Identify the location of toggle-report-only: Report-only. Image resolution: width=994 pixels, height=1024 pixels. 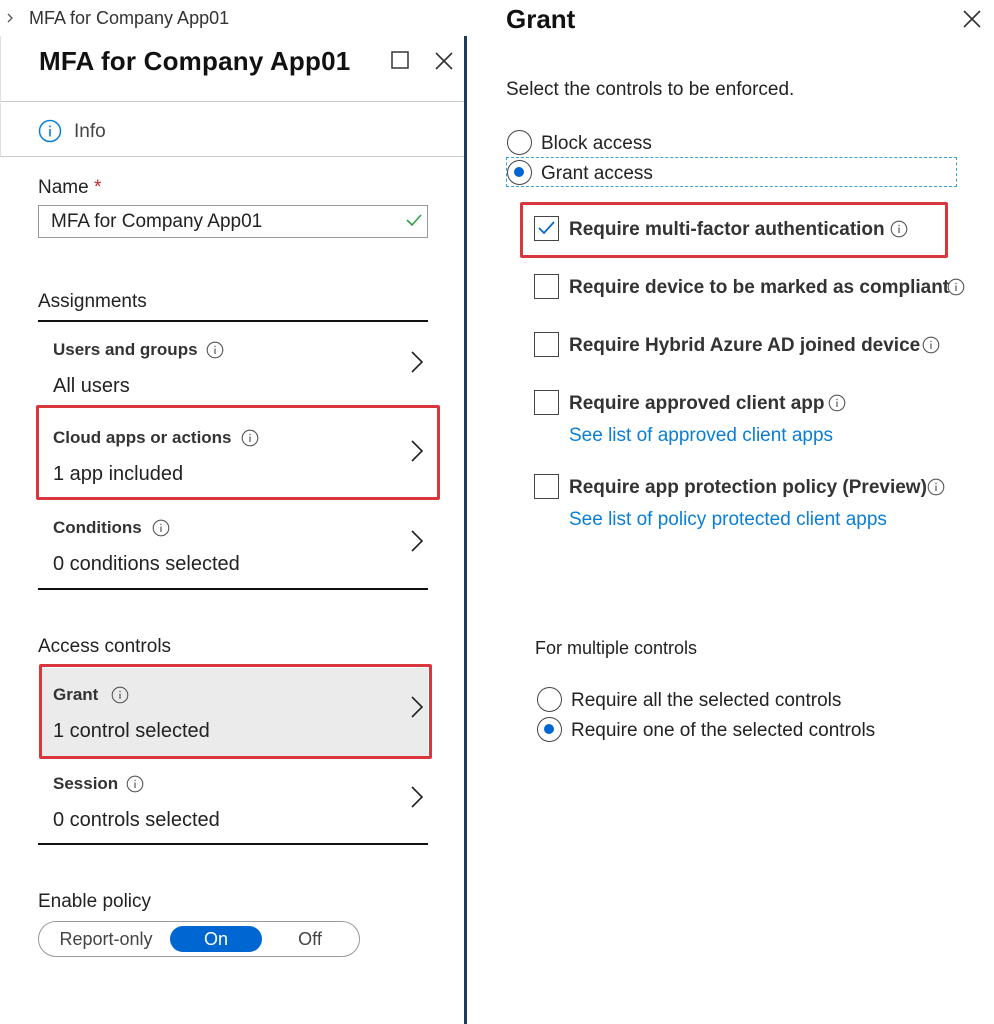
(106, 939).